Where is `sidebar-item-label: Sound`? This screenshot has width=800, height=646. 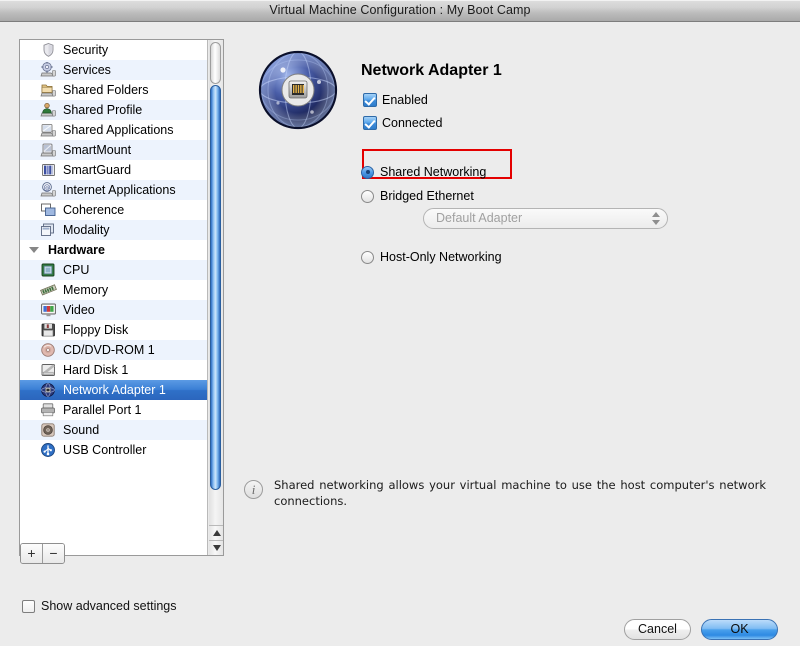 sidebar-item-label: Sound is located at coordinates (81, 430).